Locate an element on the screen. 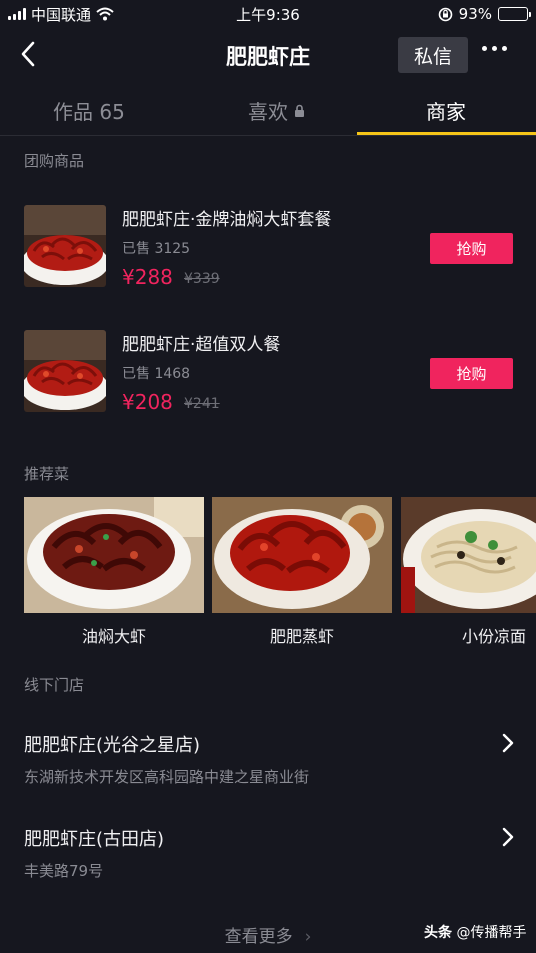  tab-works-label: 作品 65 is located at coordinates (89, 112).